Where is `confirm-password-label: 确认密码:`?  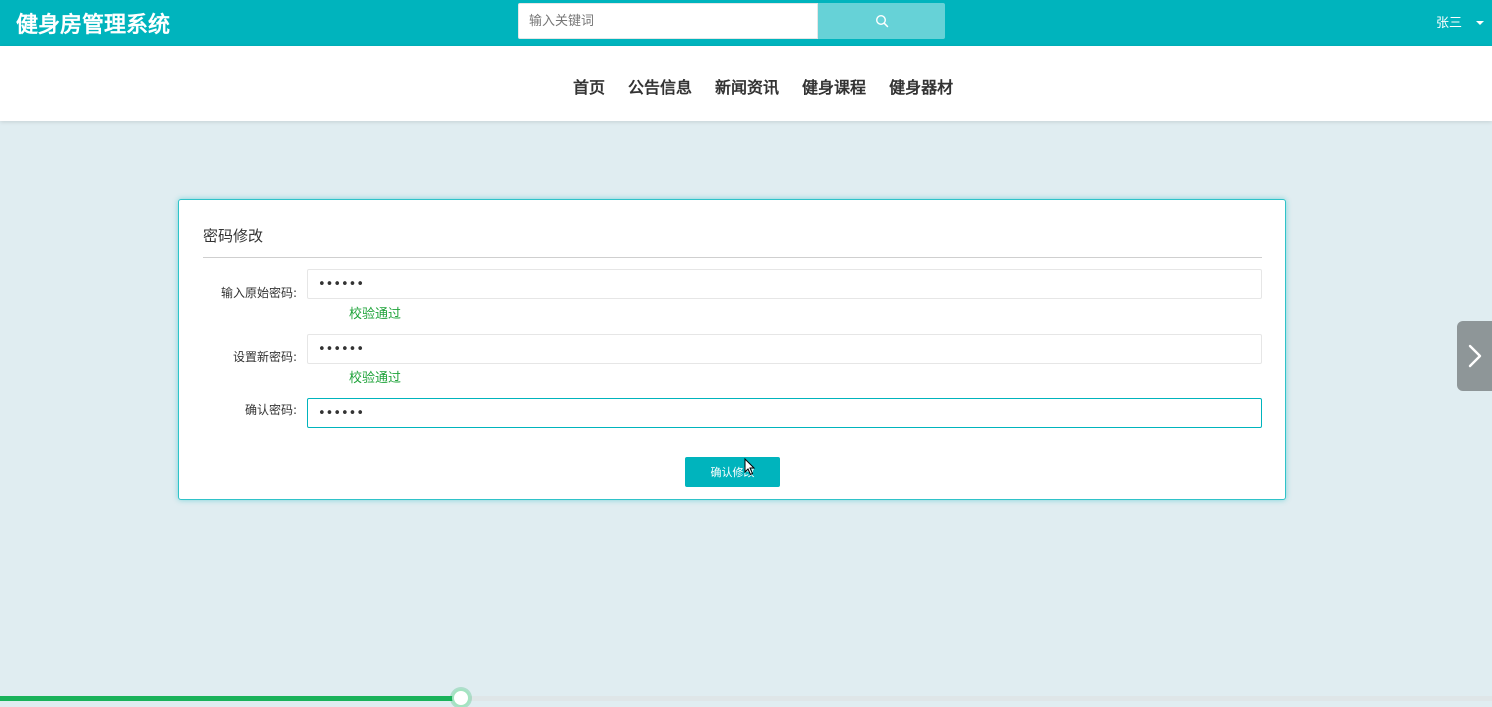
confirm-password-label: 确认密码: is located at coordinates (270, 410).